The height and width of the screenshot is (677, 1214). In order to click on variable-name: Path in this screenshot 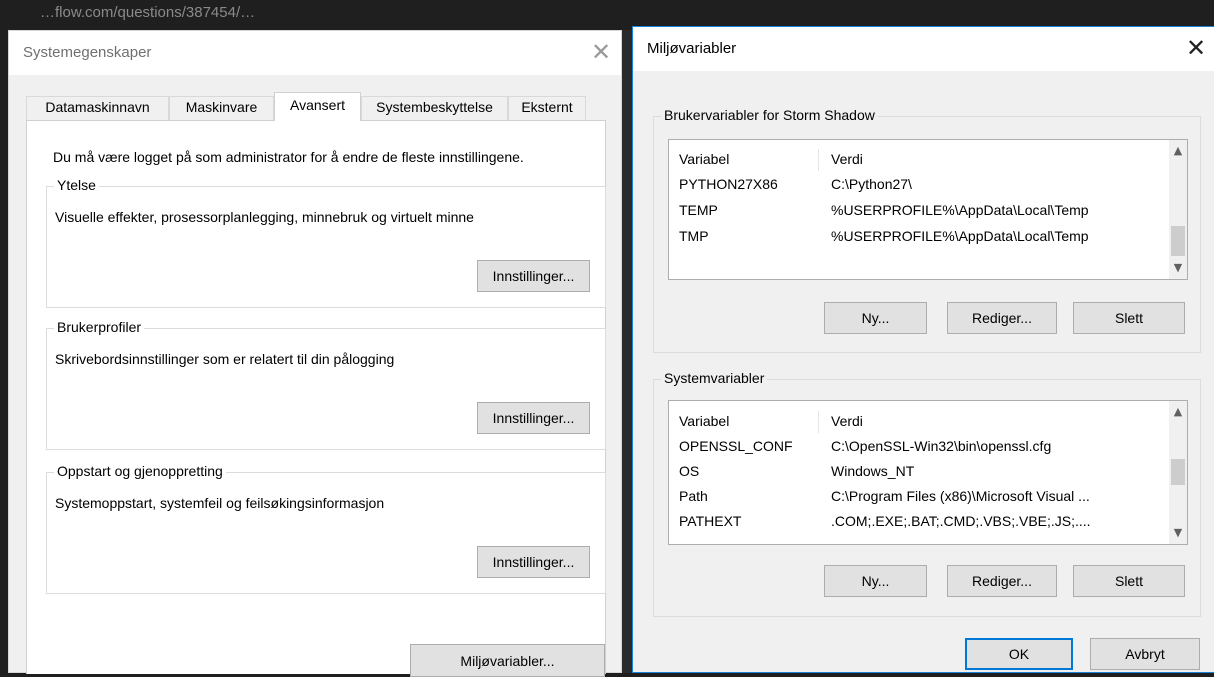, I will do `click(693, 496)`.